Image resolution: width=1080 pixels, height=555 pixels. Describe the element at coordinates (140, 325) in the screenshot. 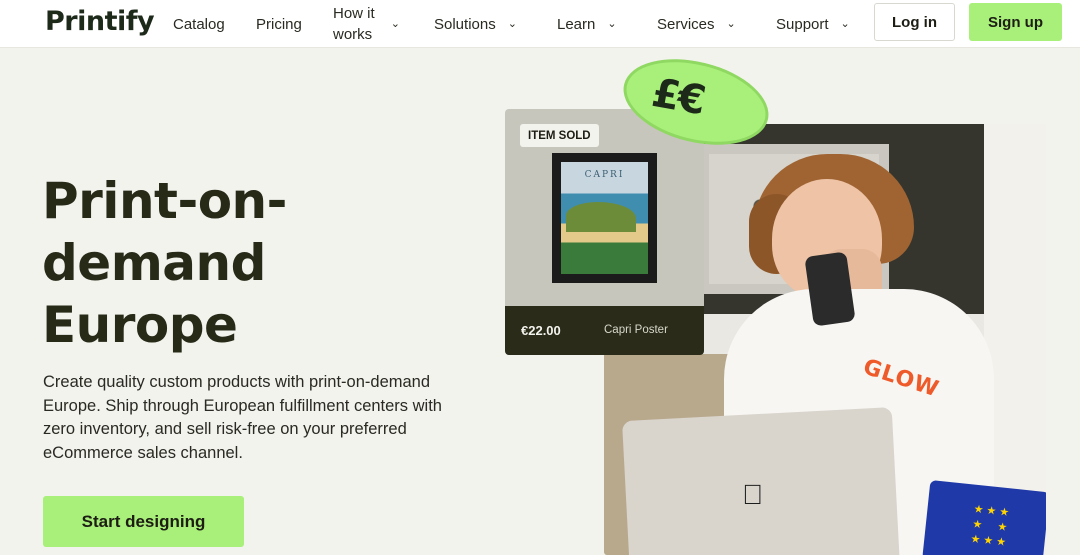

I see `hero-title-line: Europe` at that location.